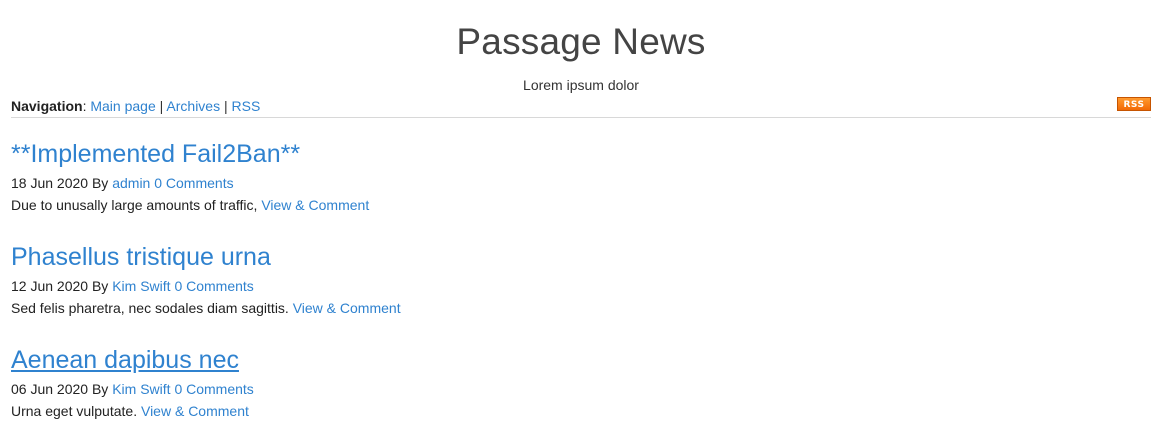 This screenshot has height=439, width=1155. What do you see at coordinates (74, 411) in the screenshot?
I see `post-excerpt-text: Urna eget vulputate.` at bounding box center [74, 411].